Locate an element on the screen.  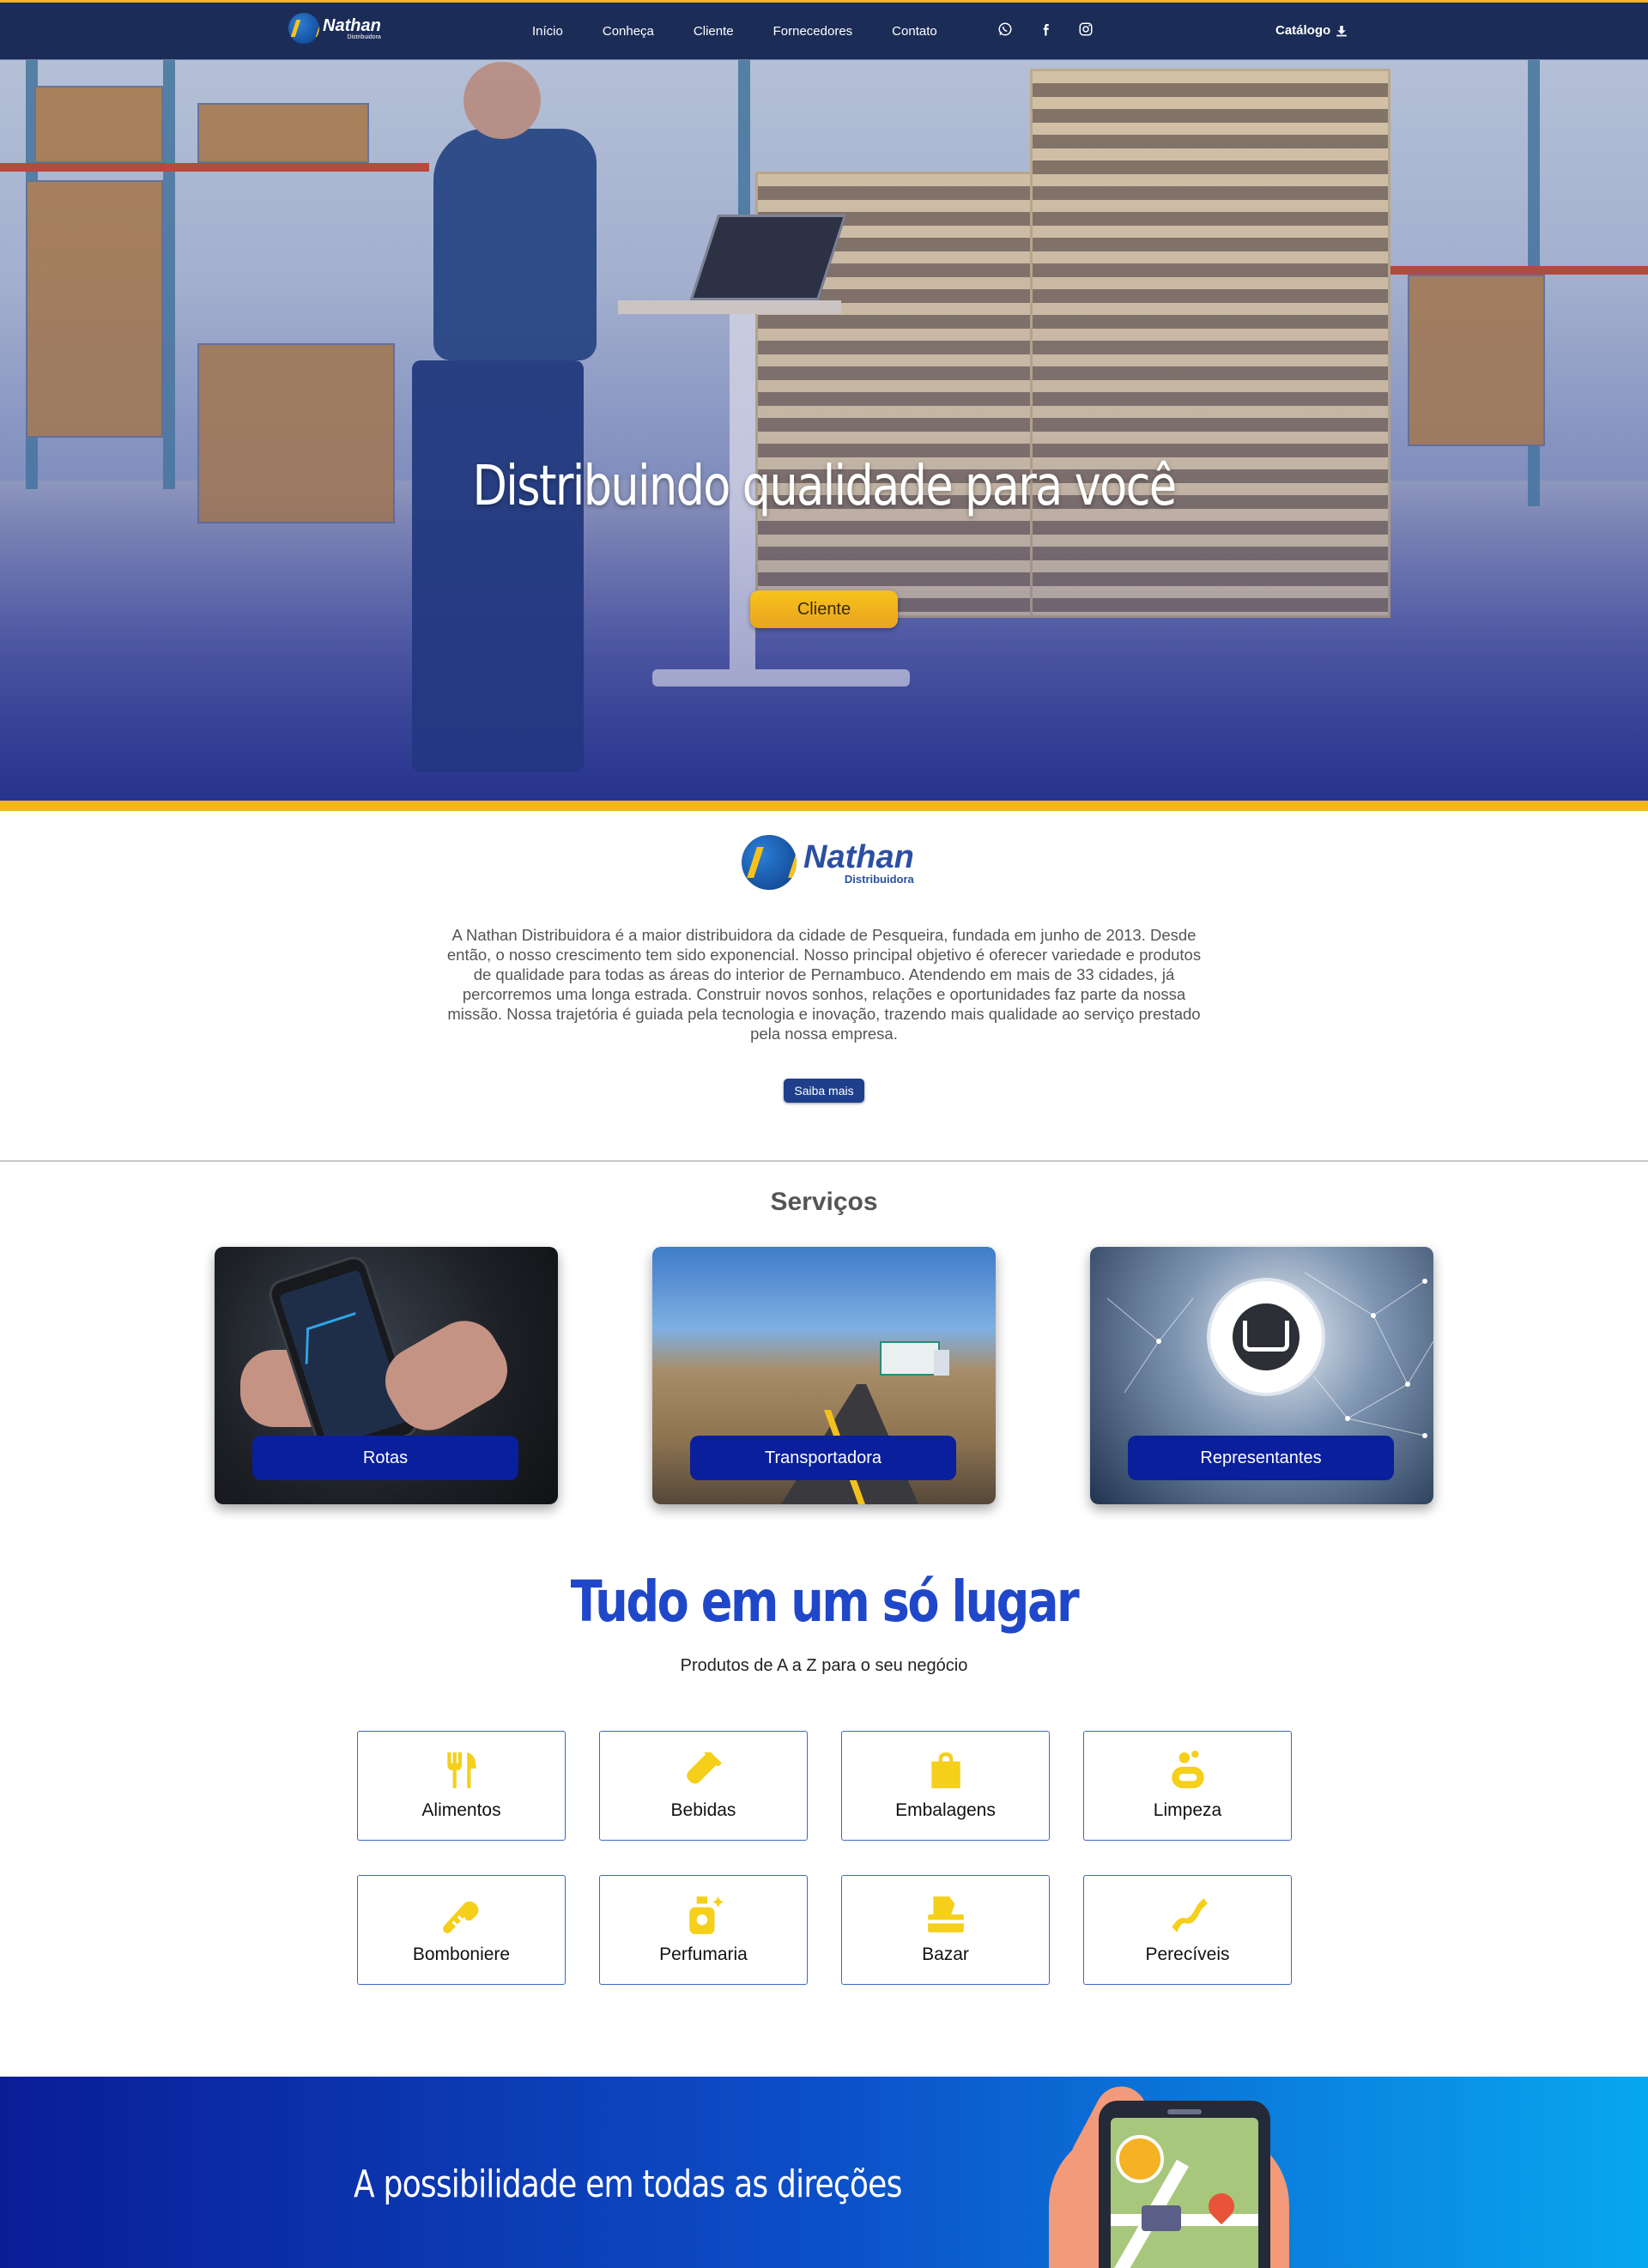
catalog-download-link: Catálogo is located at coordinates (1311, 30).